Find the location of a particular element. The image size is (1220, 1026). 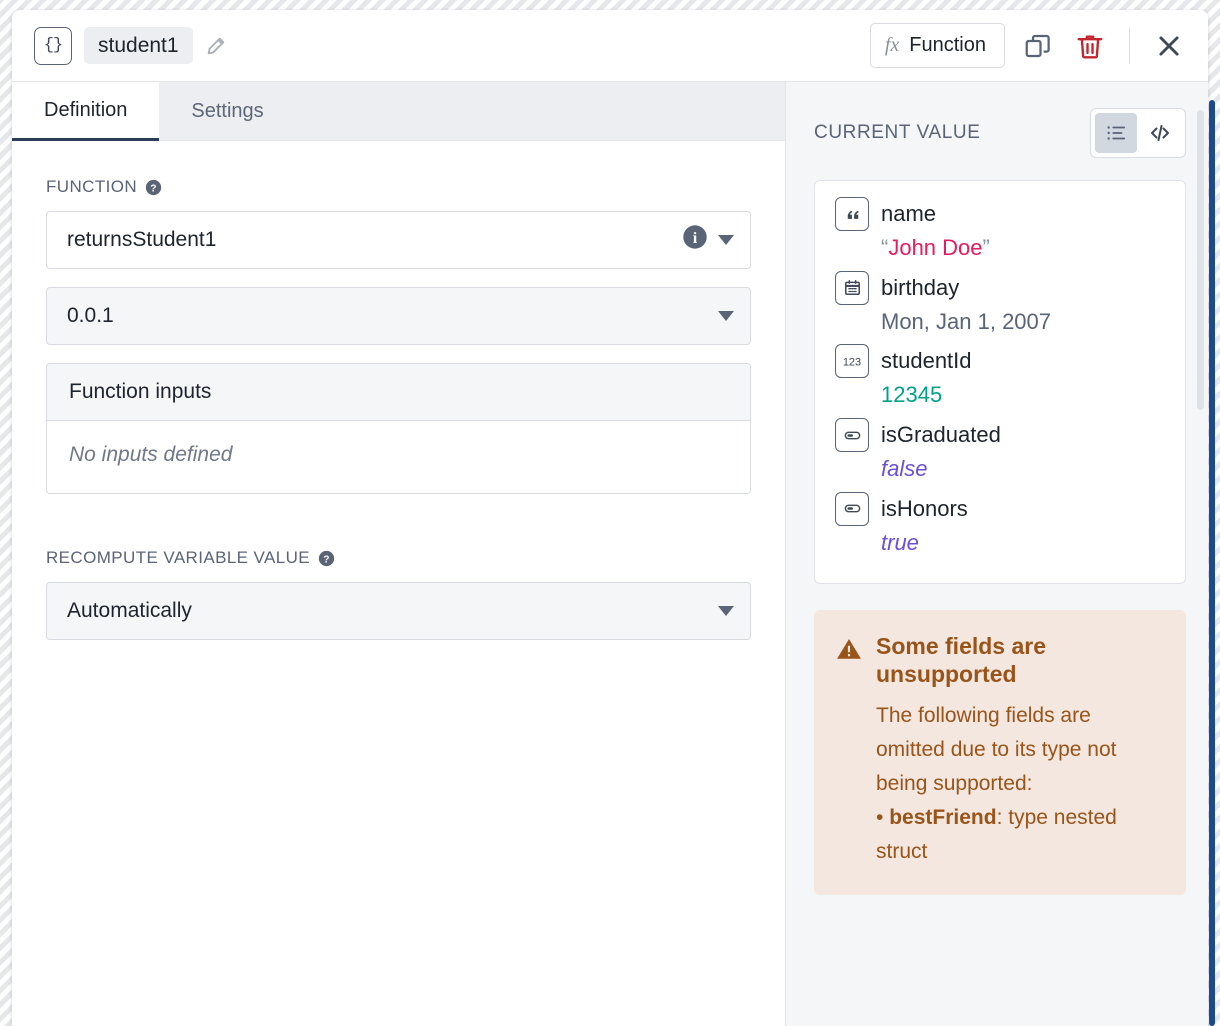

svg-text: 123 is located at coordinates (852, 363).